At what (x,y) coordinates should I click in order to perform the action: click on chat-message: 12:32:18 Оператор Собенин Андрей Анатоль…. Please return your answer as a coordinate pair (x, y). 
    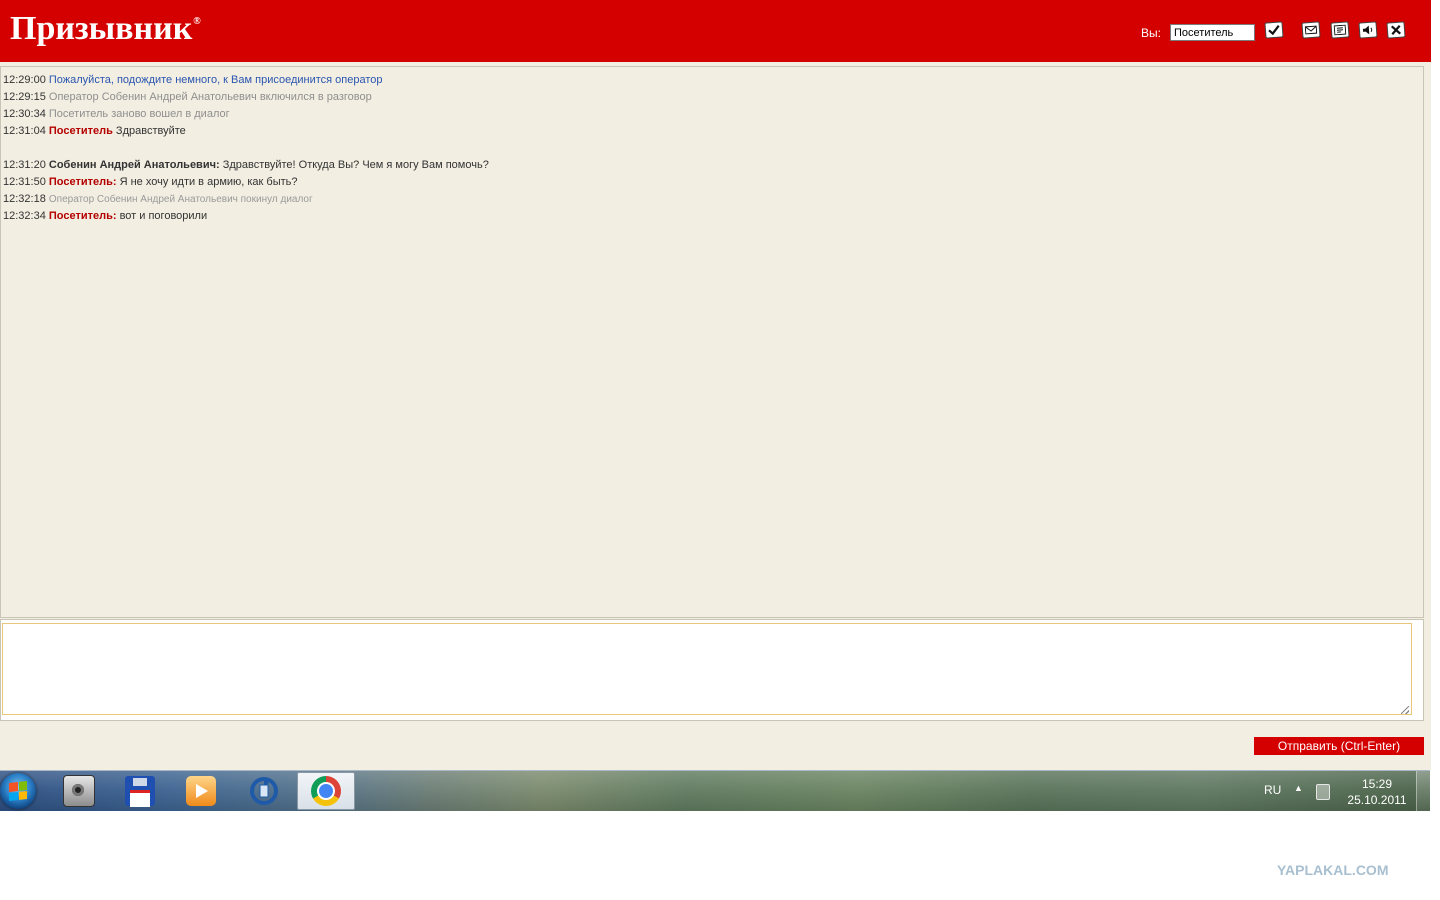
    Looking at the image, I should click on (713, 199).